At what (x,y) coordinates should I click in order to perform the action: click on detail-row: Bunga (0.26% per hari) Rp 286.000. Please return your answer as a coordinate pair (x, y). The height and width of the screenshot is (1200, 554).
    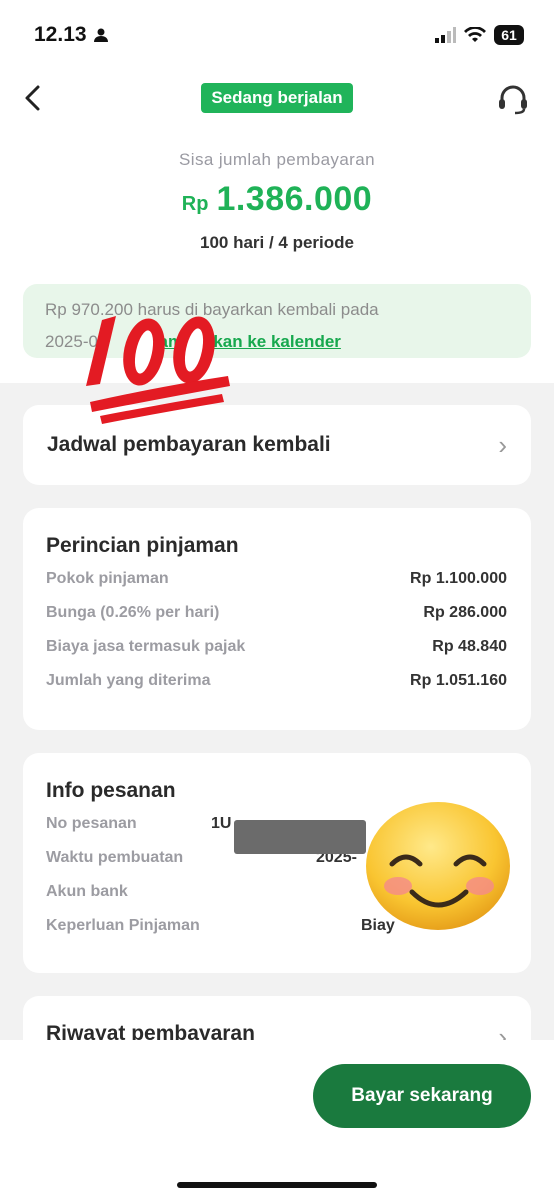
    Looking at the image, I should click on (276, 615).